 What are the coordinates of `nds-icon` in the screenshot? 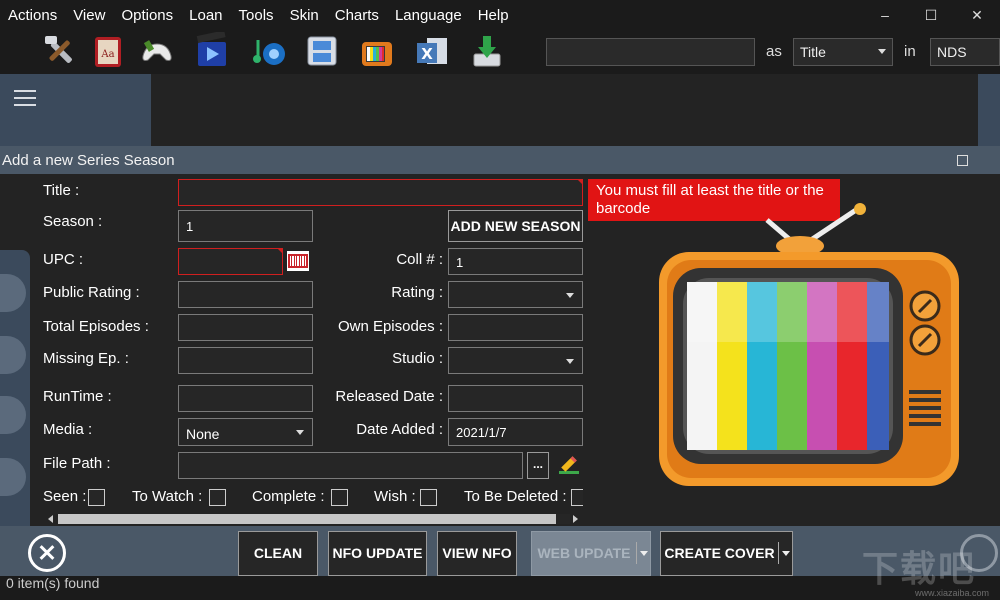 It's located at (322, 51).